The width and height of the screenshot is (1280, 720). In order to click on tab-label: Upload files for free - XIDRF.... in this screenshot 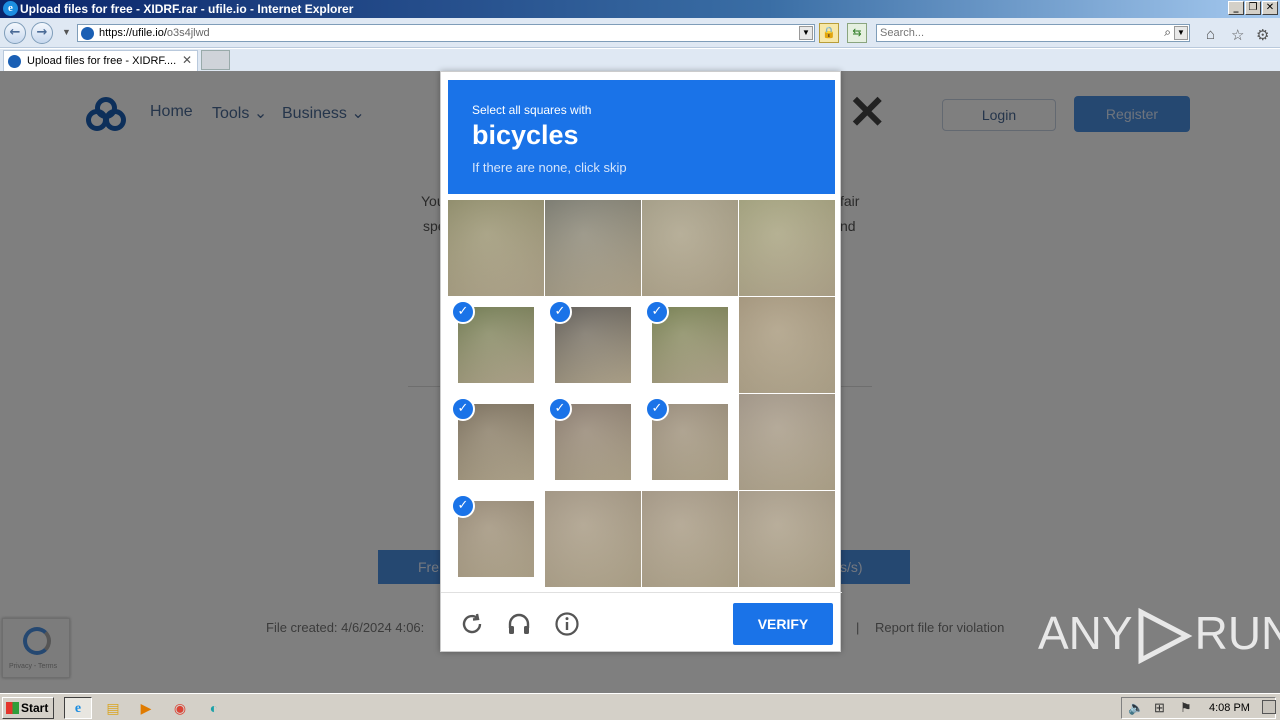, I will do `click(102, 61)`.